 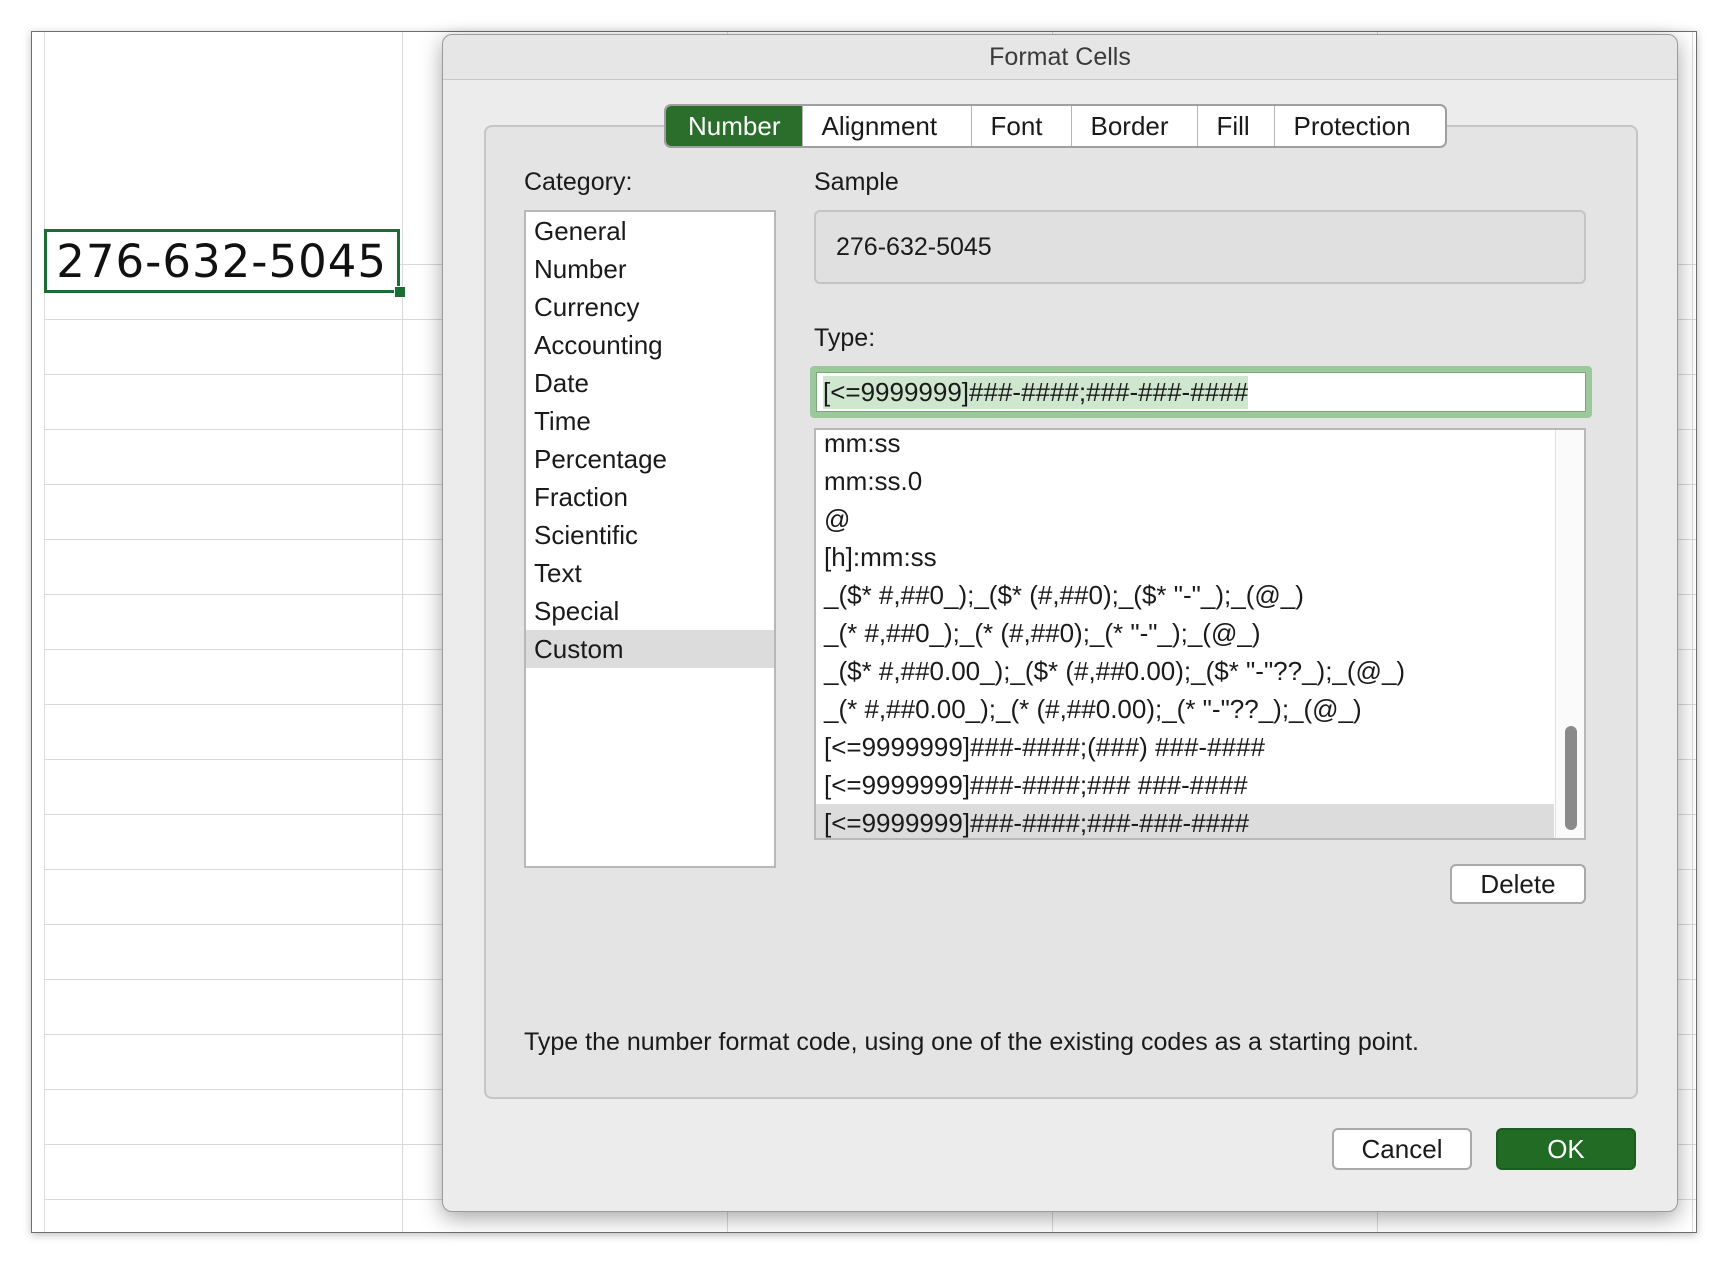 I want to click on type-input-value: [<=9999999]###-####;###-###-####, so click(x=1036, y=392).